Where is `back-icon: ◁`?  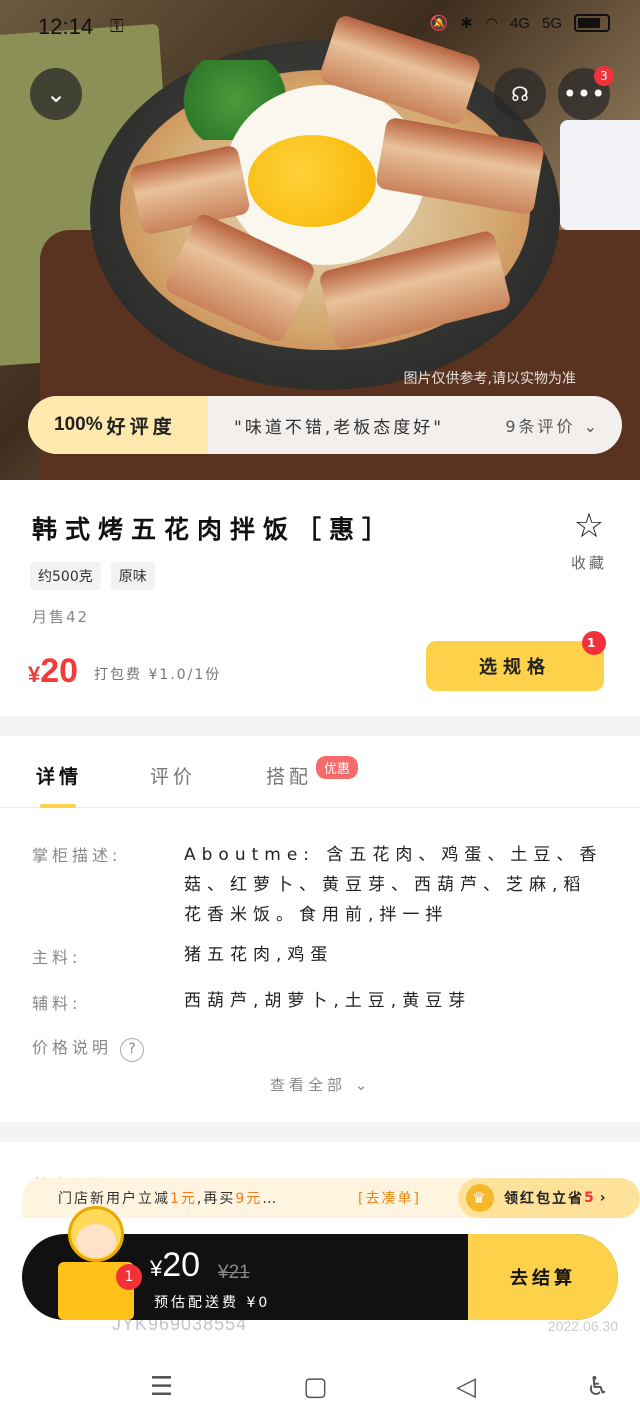
back-icon: ◁ is located at coordinates (466, 1387).